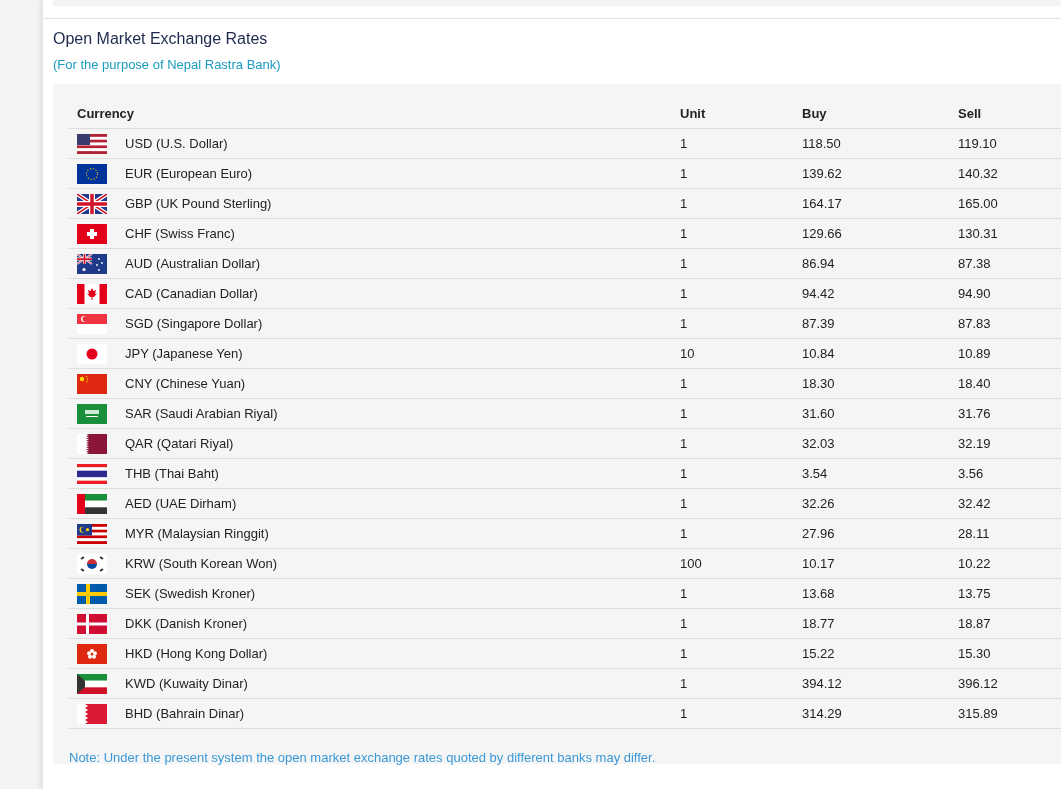  What do you see at coordinates (733, 113) in the screenshot?
I see `column-header: Unit` at bounding box center [733, 113].